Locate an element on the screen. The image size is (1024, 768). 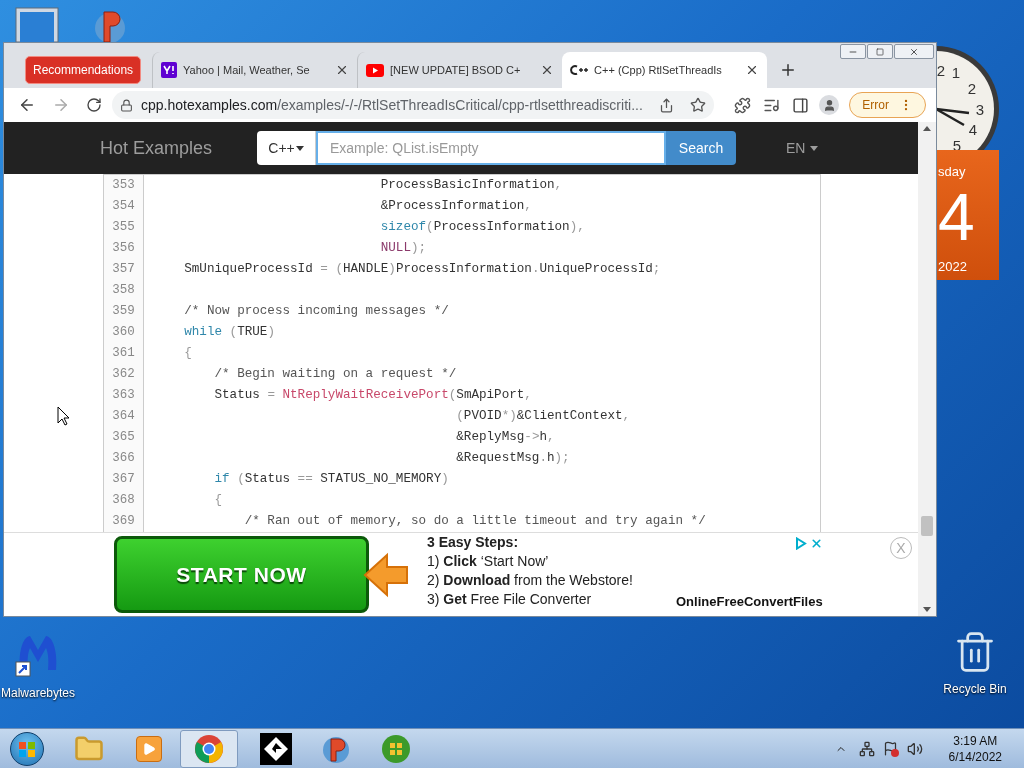
line-number: 366 is located at coordinates (123, 458).